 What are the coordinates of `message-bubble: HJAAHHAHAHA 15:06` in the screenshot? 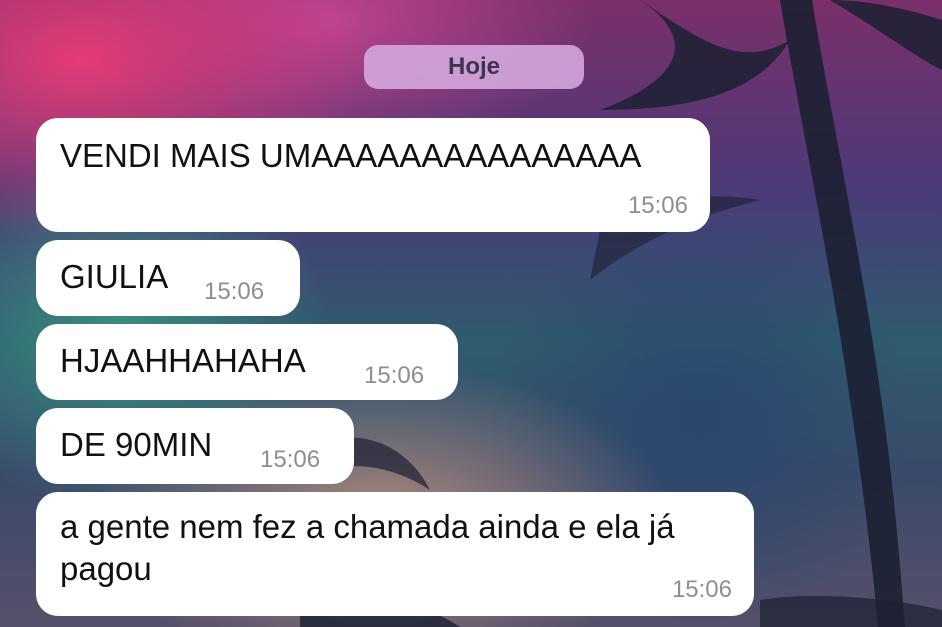 It's located at (247, 362).